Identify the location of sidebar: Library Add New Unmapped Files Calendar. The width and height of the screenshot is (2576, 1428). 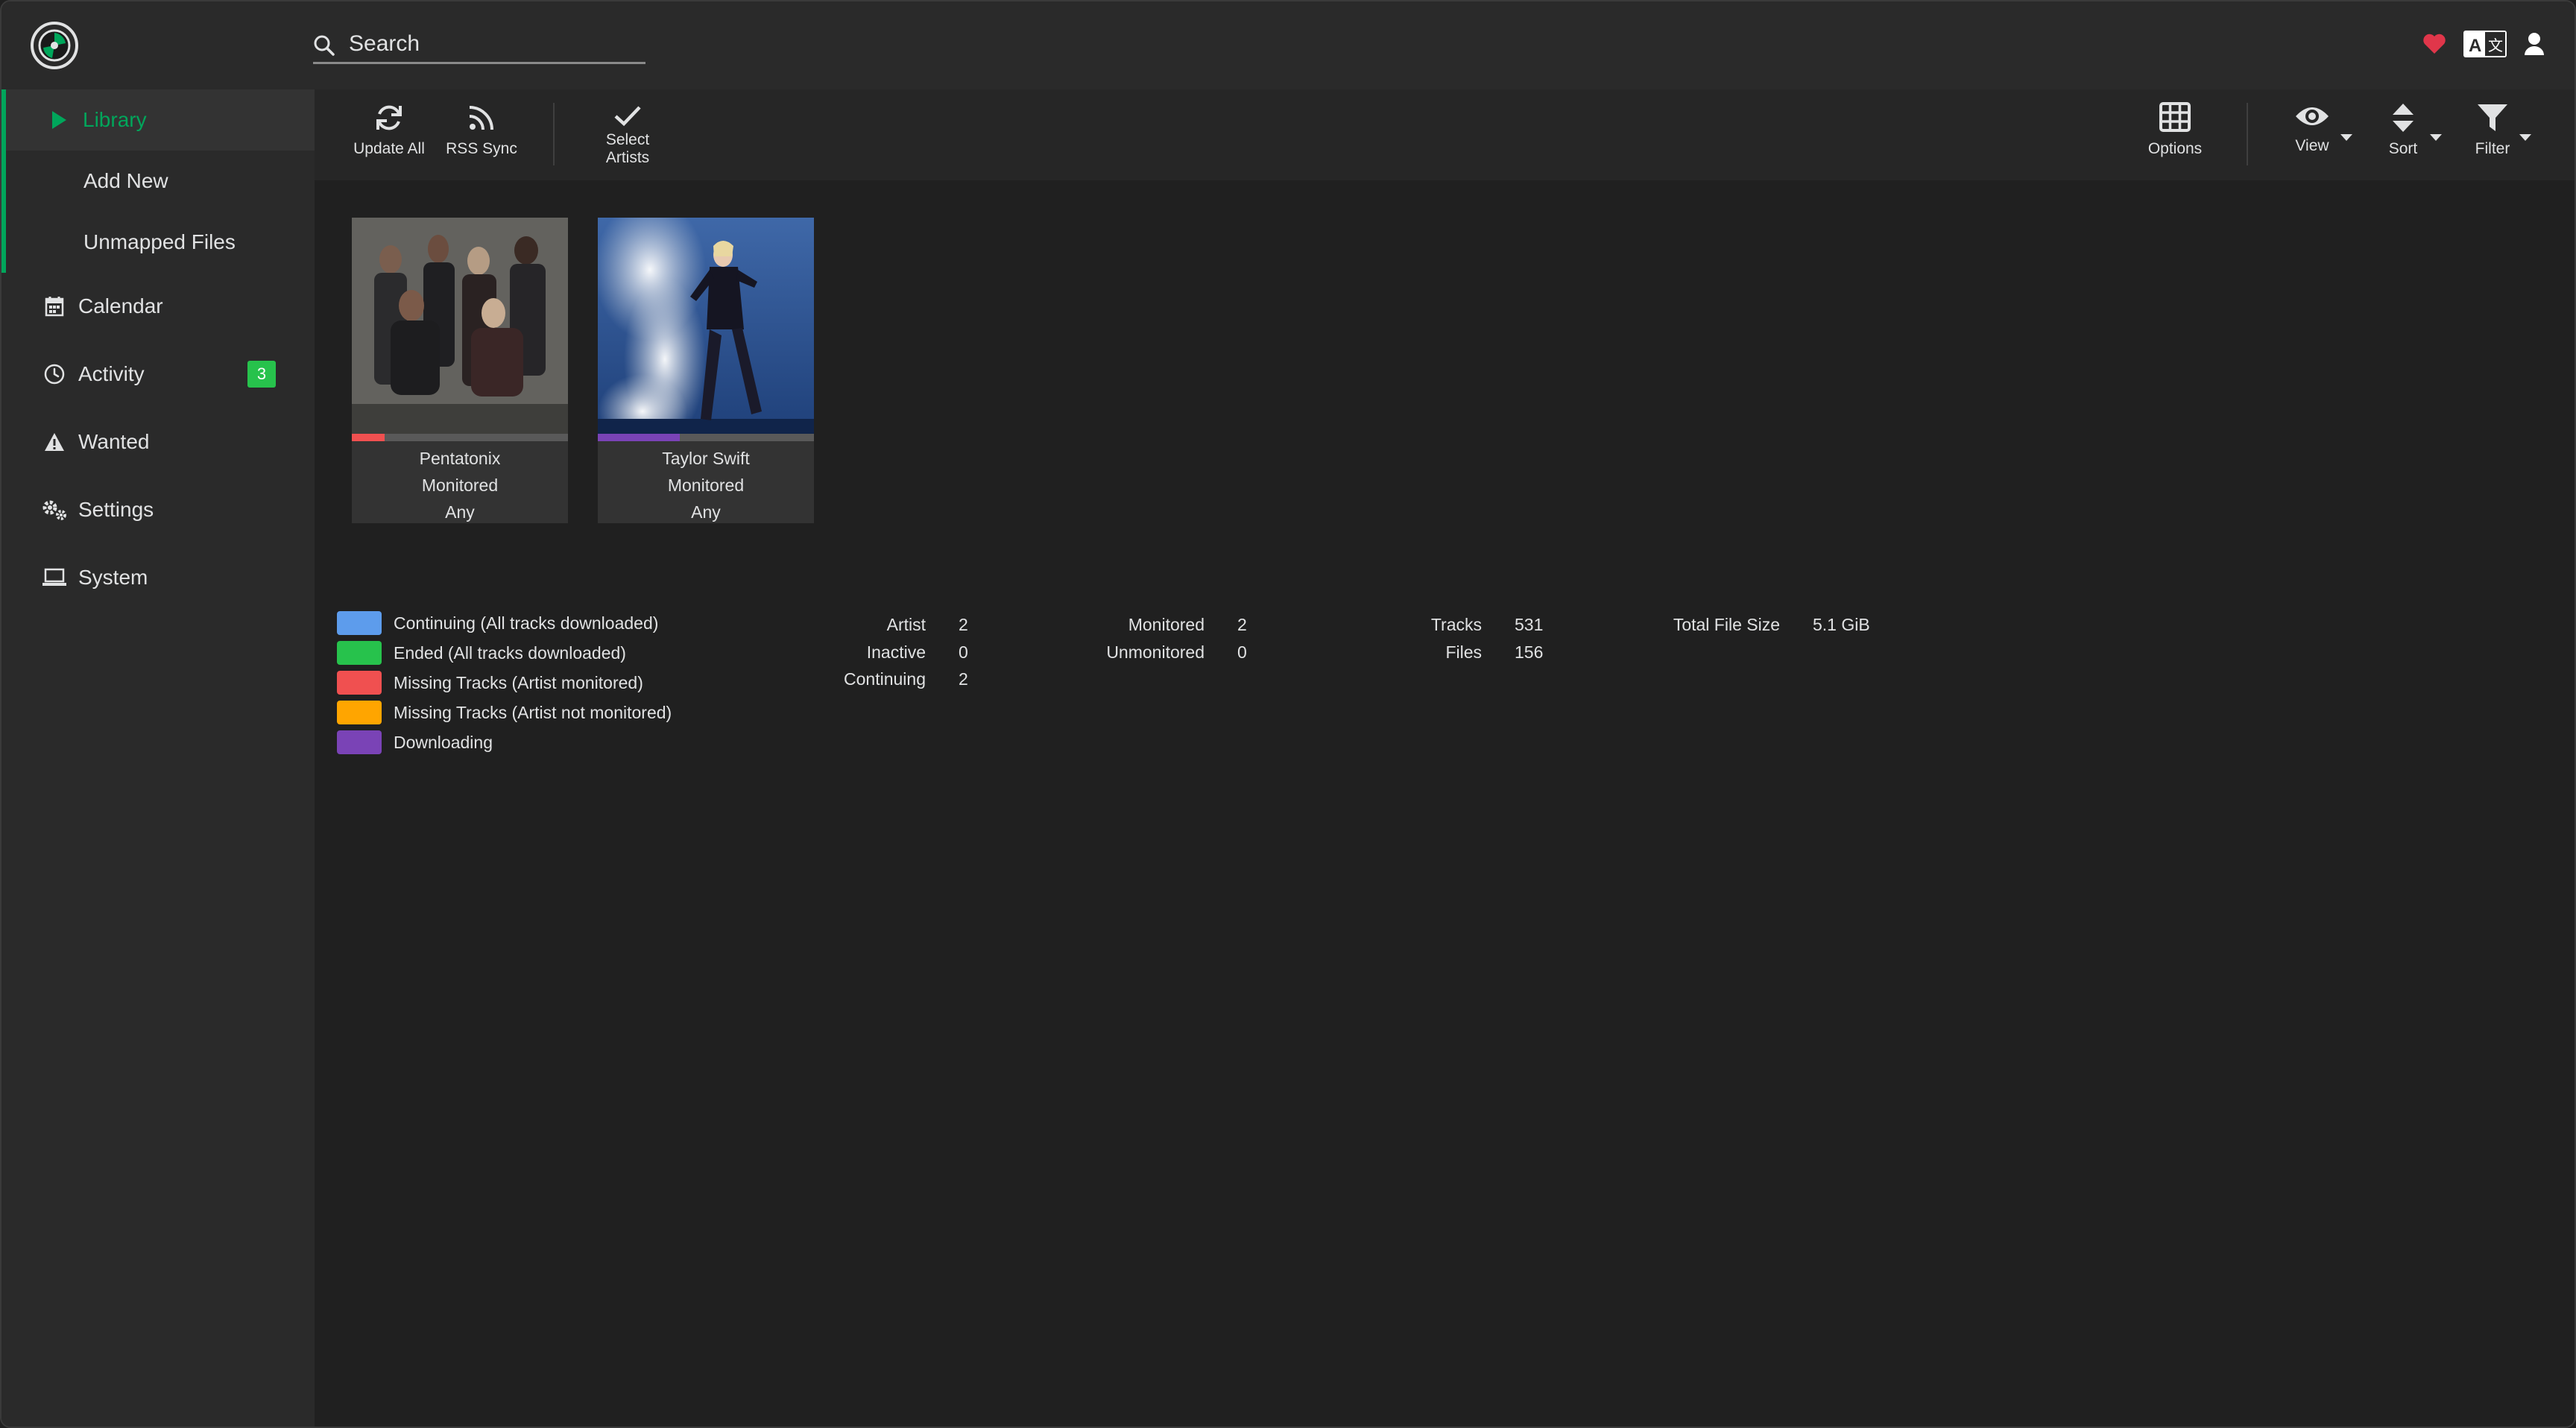
(158, 758).